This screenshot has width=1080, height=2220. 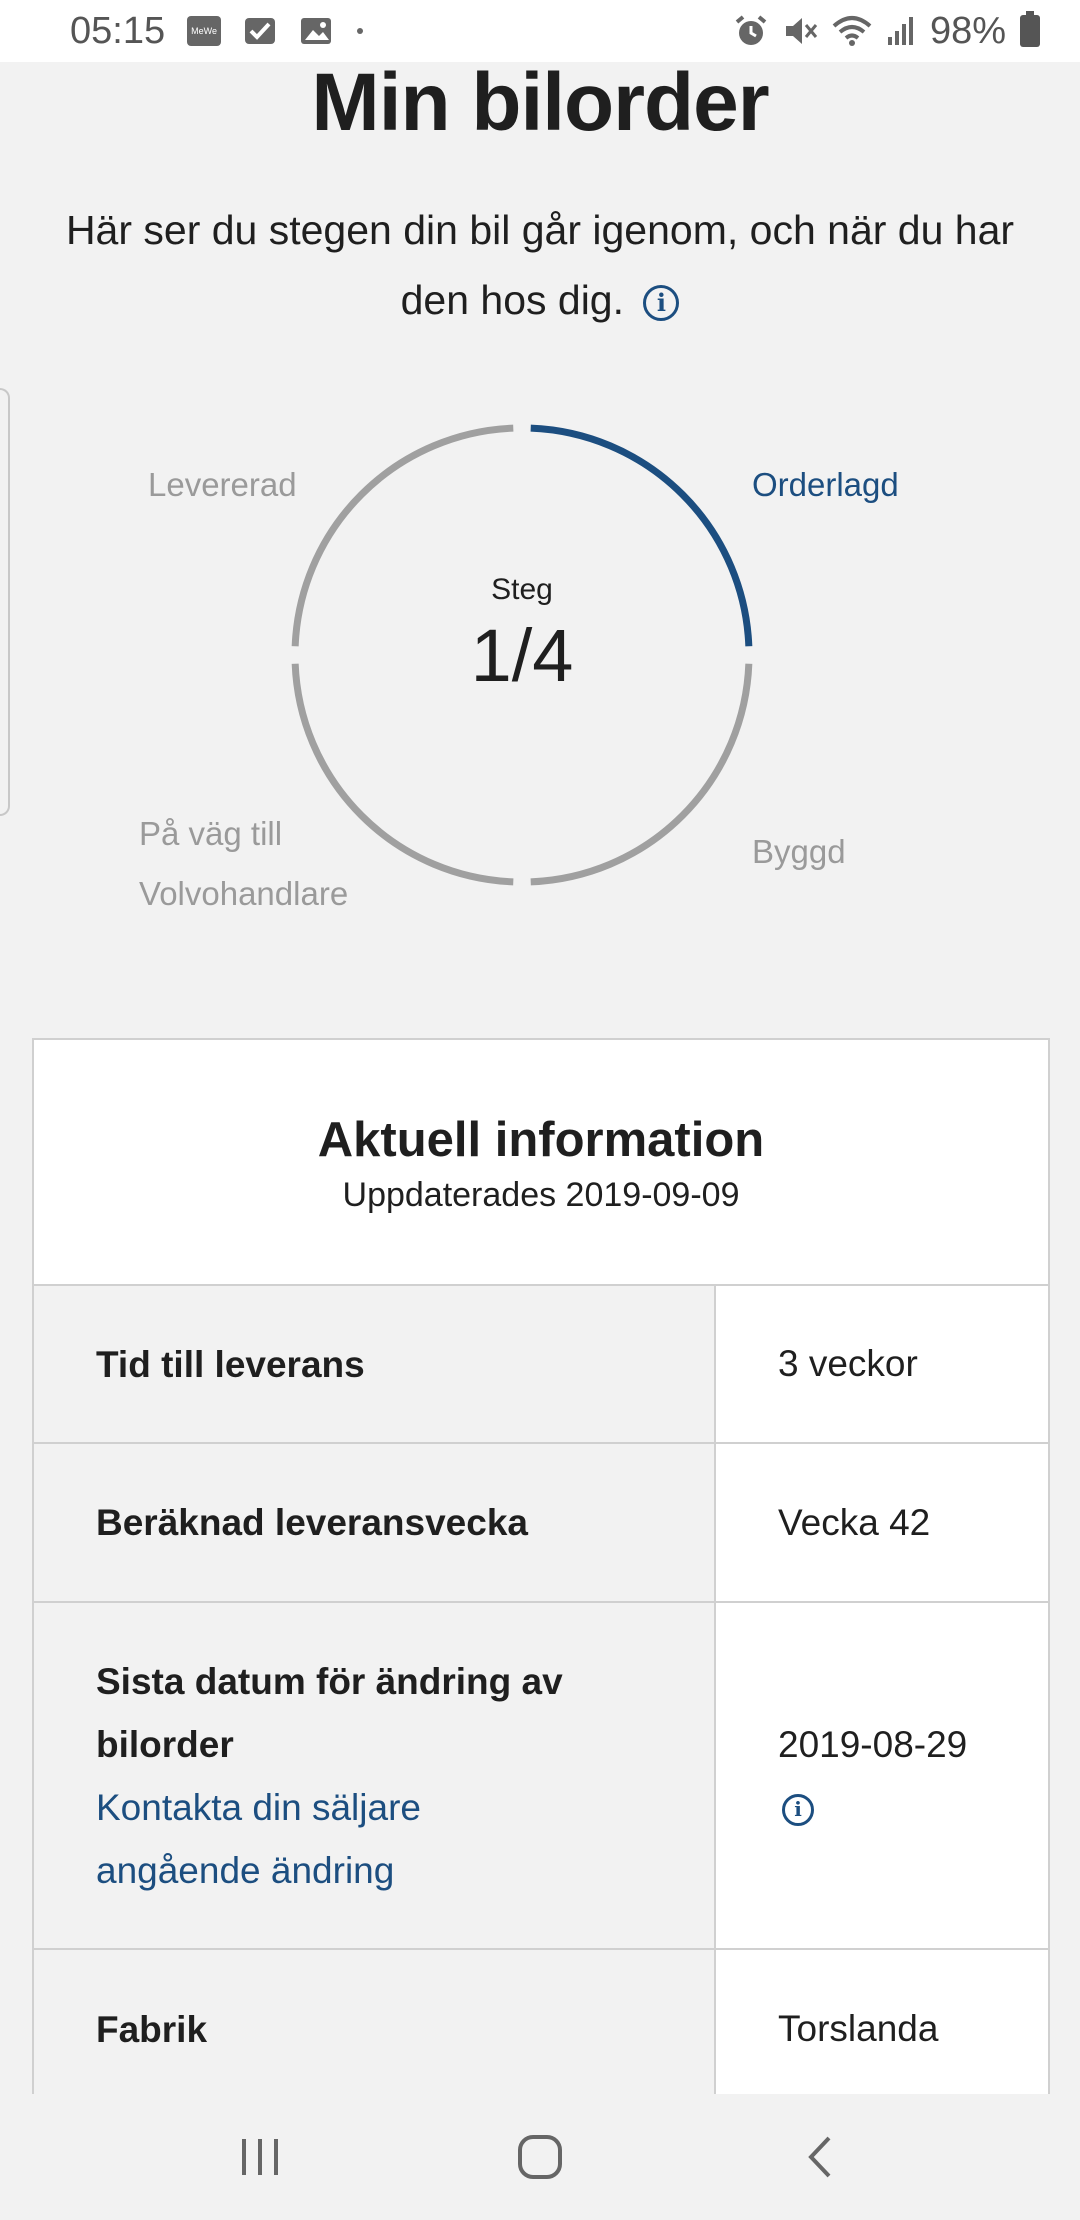 What do you see at coordinates (825, 484) in the screenshot?
I see `stage-label-orderlagd: Orderlagd` at bounding box center [825, 484].